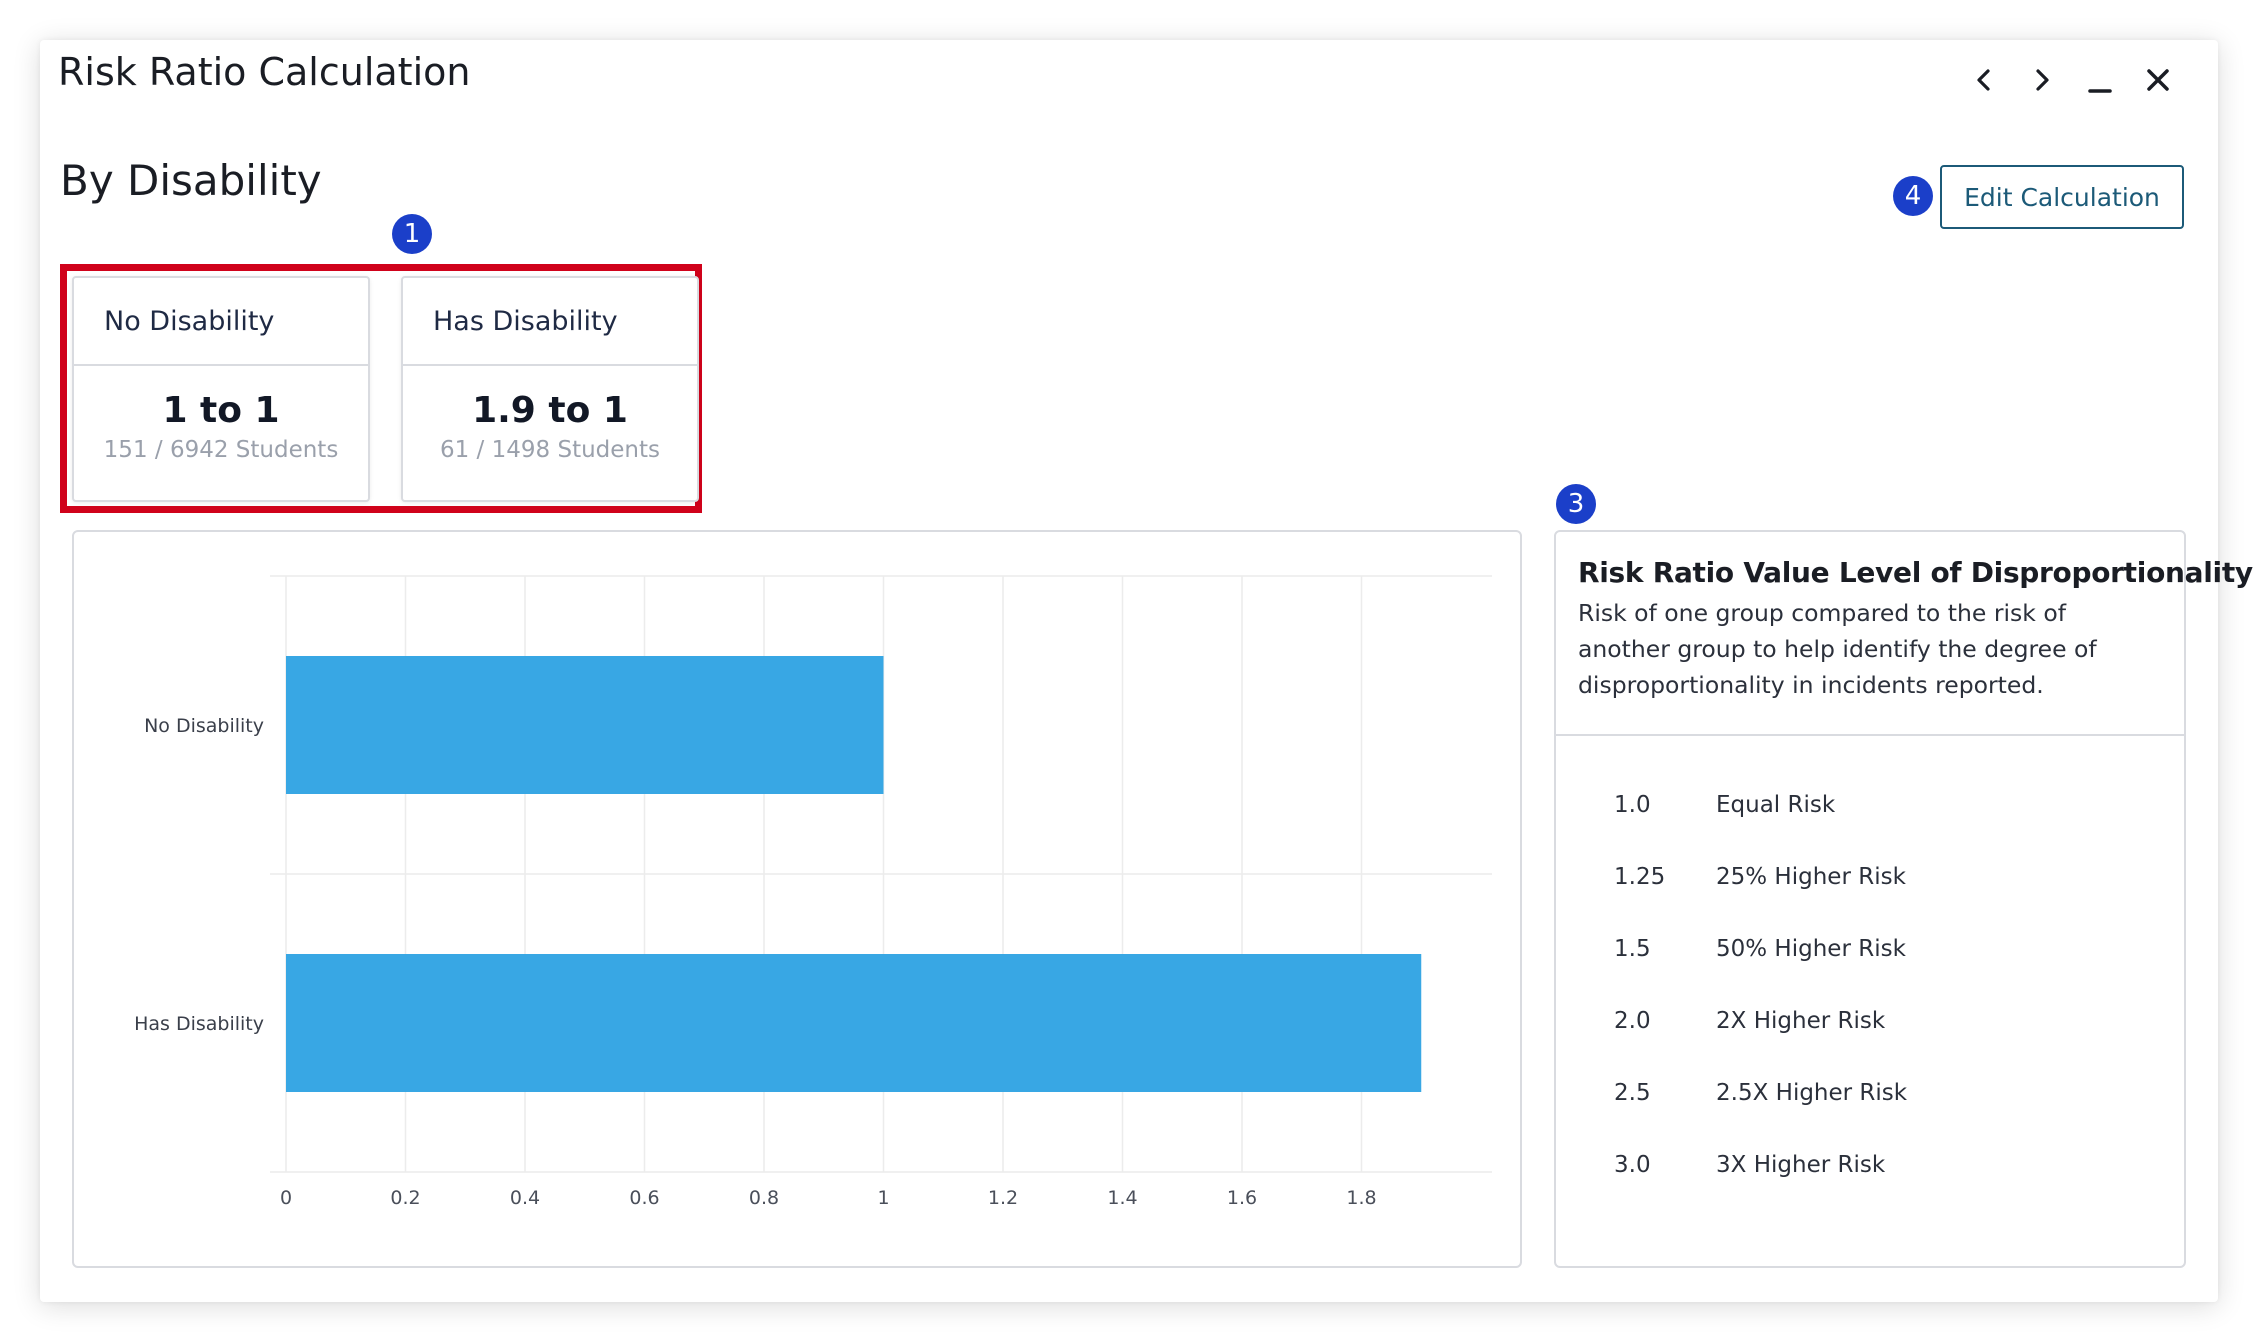 The image size is (2258, 1342). Describe the element at coordinates (221, 322) in the screenshot. I see `card-label: No Disability` at that location.